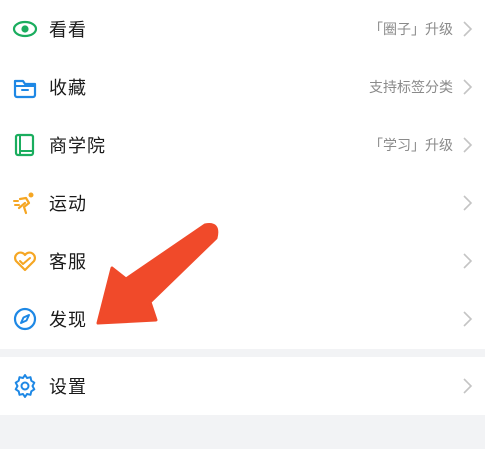 The image size is (485, 449). Describe the element at coordinates (242, 87) in the screenshot. I see `menu-item-favorites: 收藏 支持标签分类` at that location.